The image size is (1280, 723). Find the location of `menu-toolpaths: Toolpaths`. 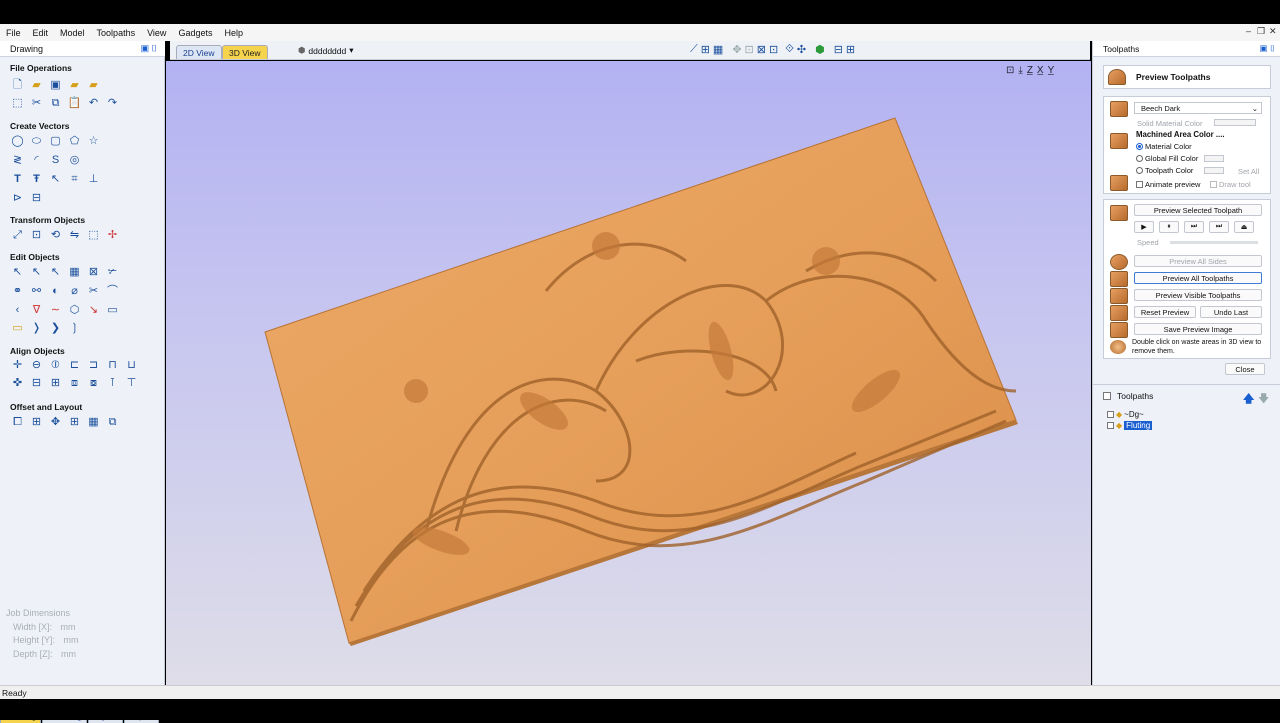

menu-toolpaths: Toolpaths is located at coordinates (116, 33).